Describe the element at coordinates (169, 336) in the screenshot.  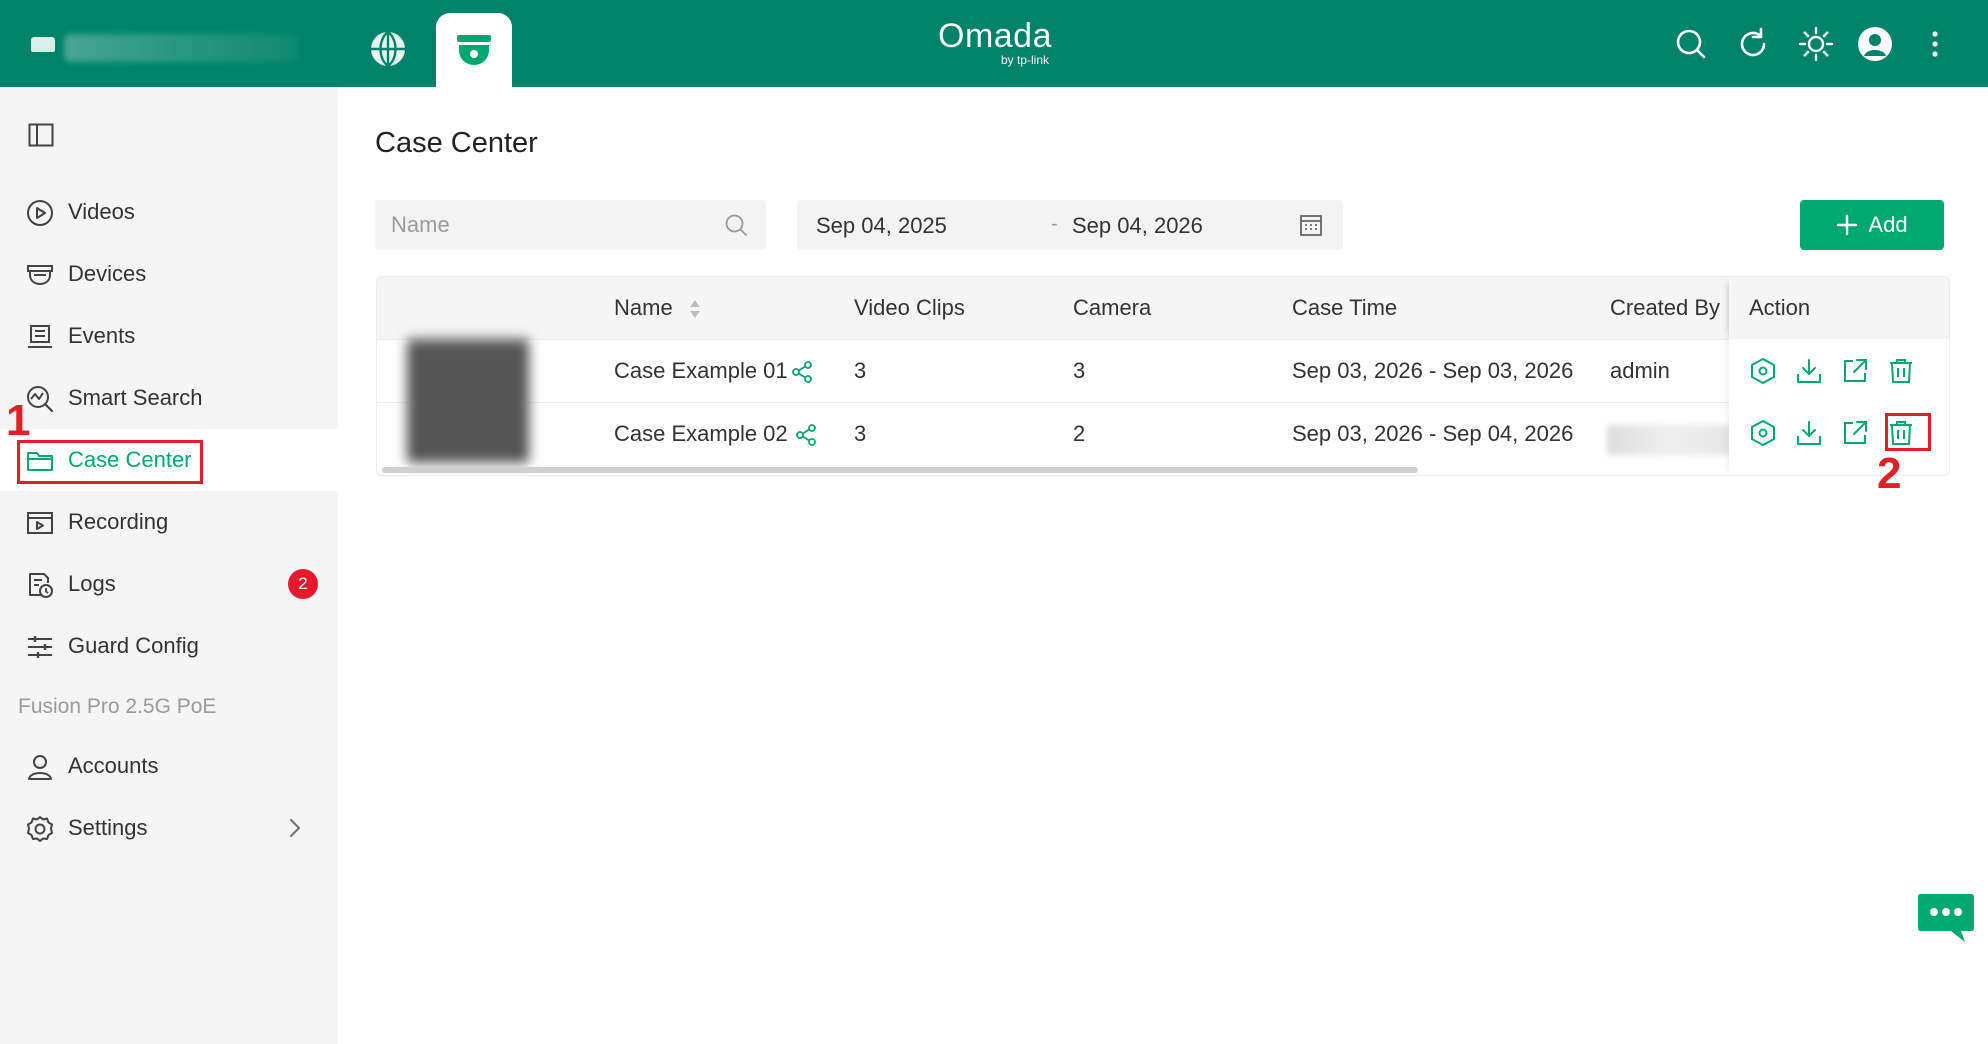
I see `sidebar-item-events: Events` at that location.